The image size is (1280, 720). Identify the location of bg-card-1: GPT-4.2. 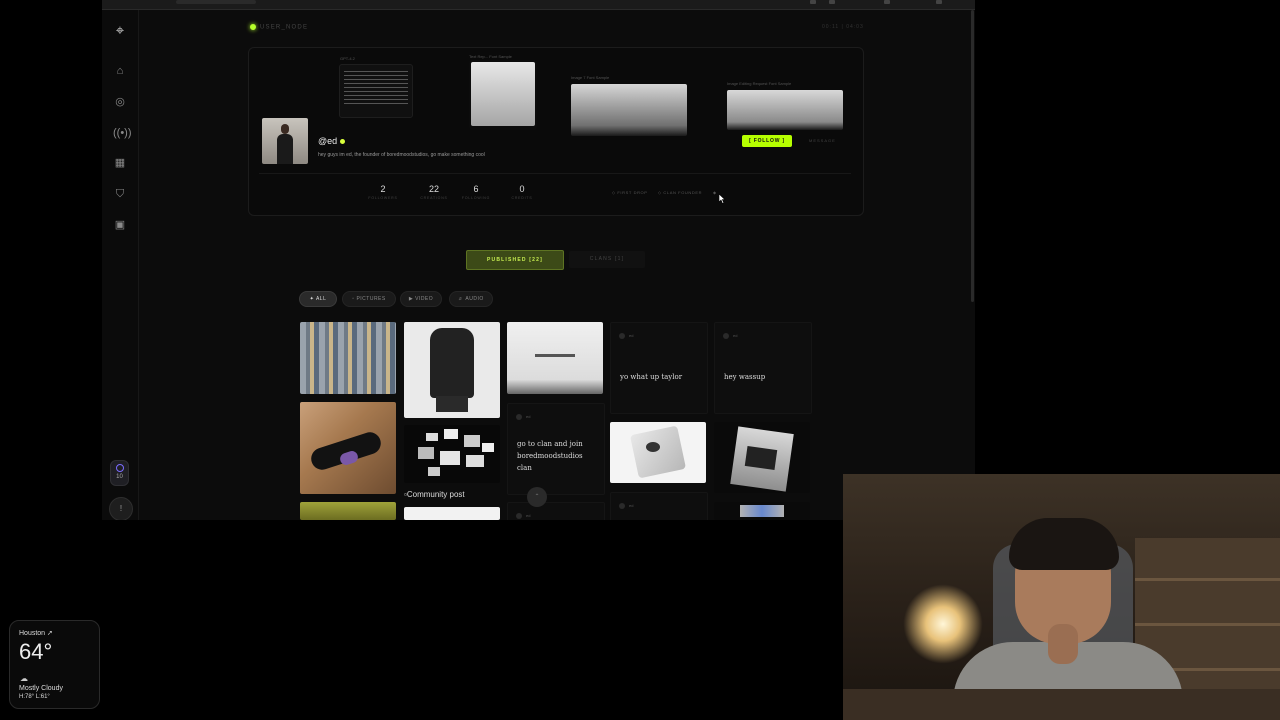
(376, 87).